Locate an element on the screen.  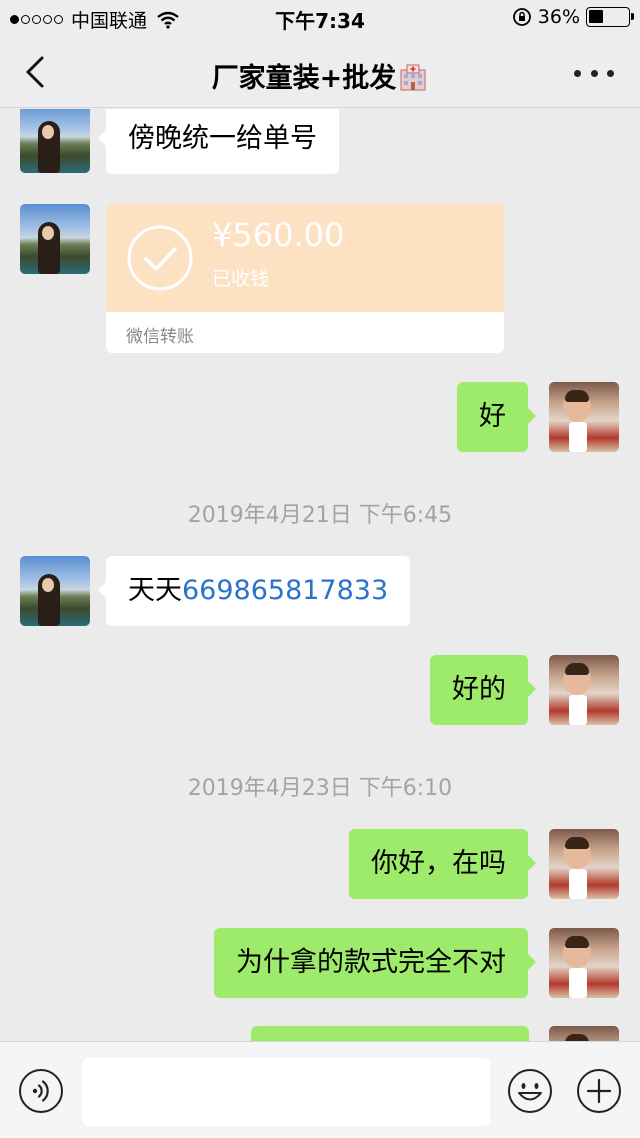
hospital-icon is located at coordinates (413, 77).